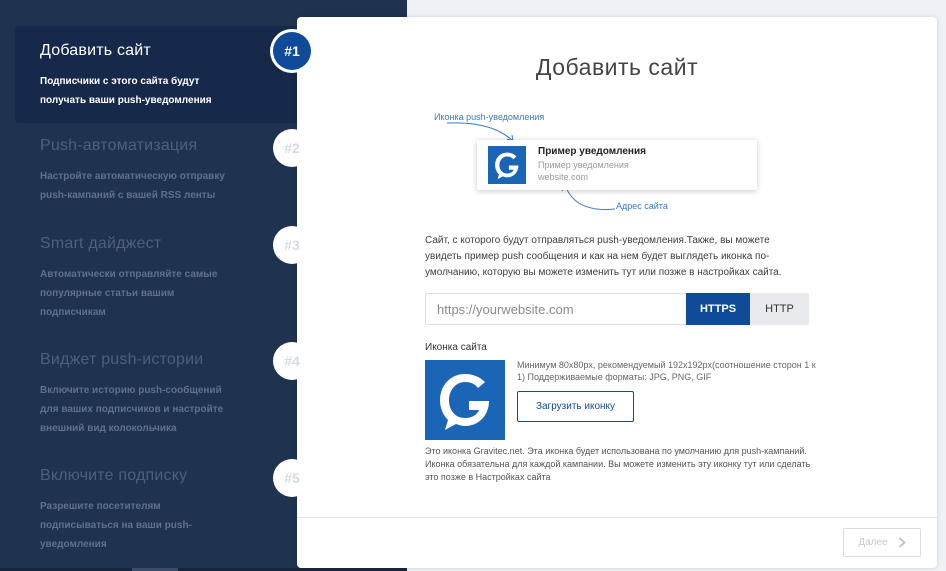 The image size is (946, 571). What do you see at coordinates (292, 148) in the screenshot?
I see `step-badge-2: #2` at bounding box center [292, 148].